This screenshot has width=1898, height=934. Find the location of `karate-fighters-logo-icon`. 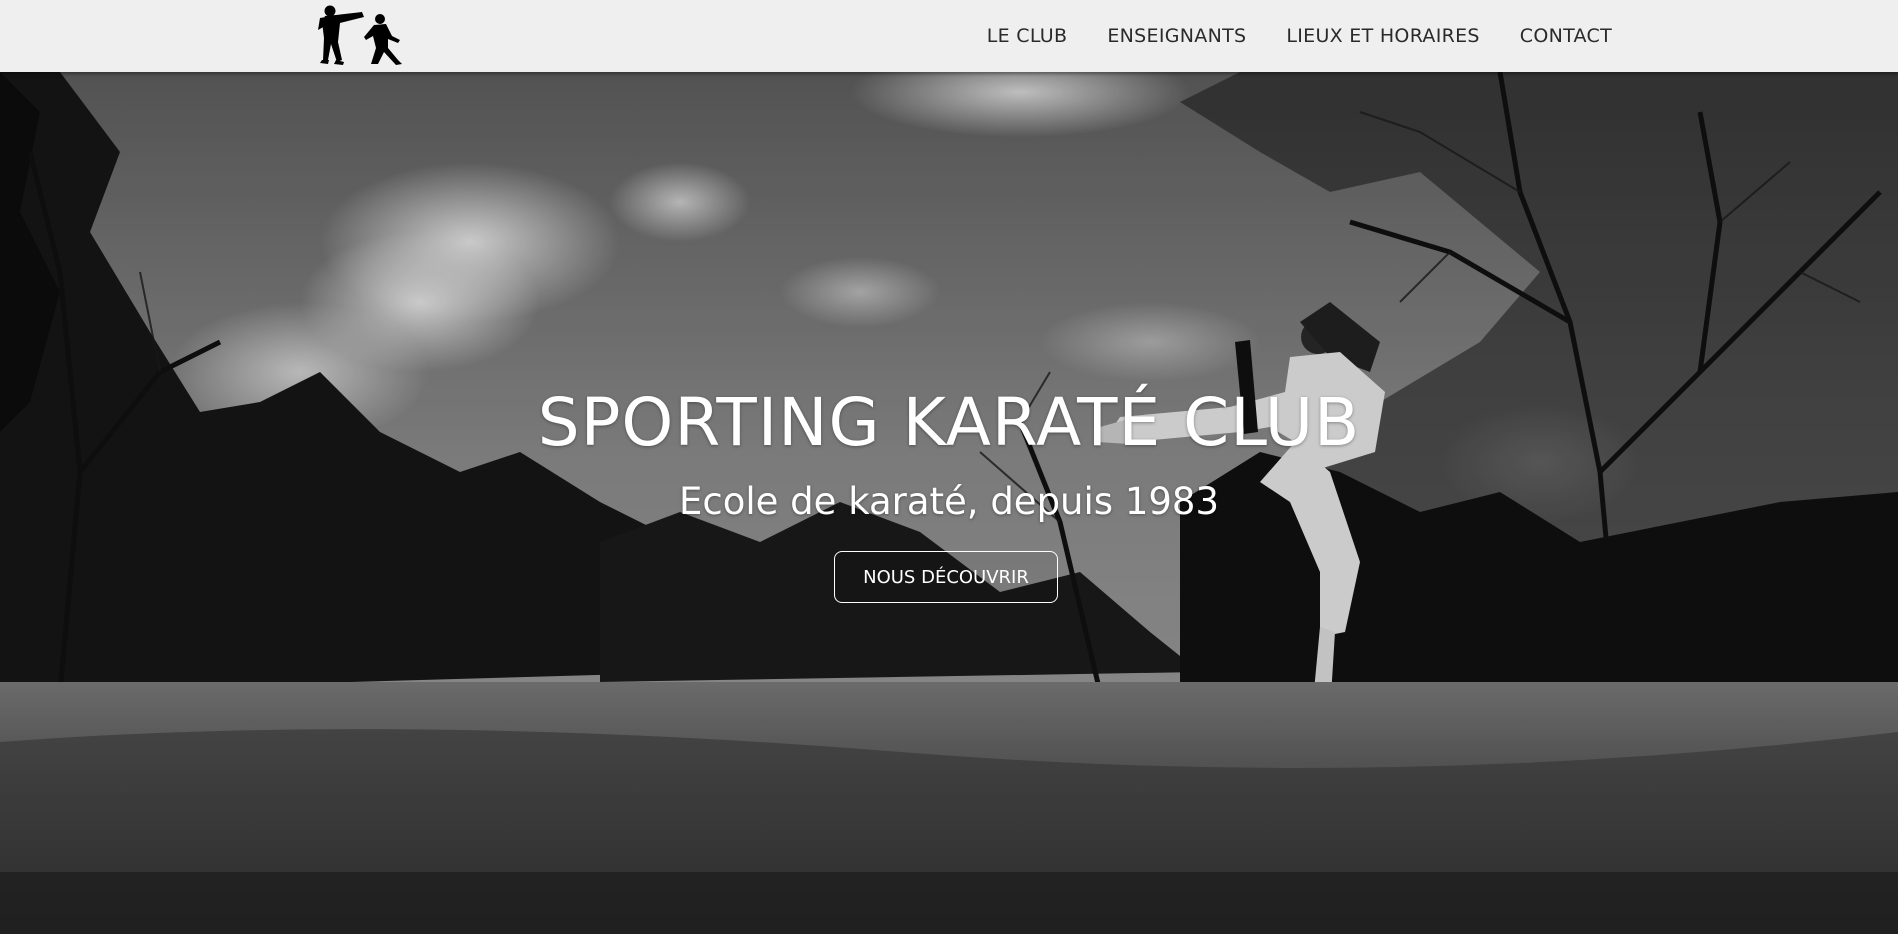

karate-fighters-logo-icon is located at coordinates (360, 35).